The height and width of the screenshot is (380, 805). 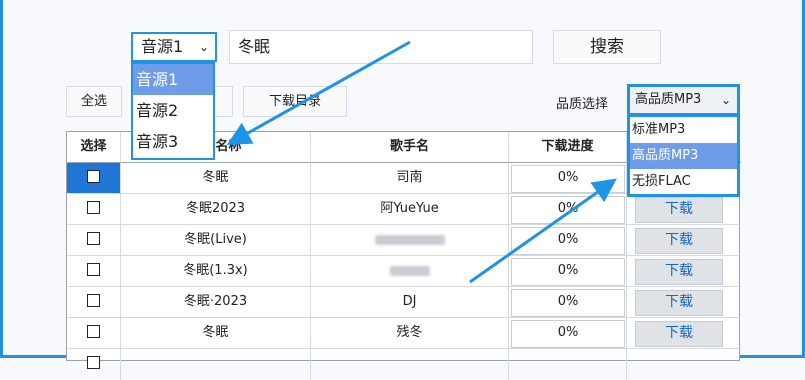 I want to click on progress-cell, so click(x=568, y=364).